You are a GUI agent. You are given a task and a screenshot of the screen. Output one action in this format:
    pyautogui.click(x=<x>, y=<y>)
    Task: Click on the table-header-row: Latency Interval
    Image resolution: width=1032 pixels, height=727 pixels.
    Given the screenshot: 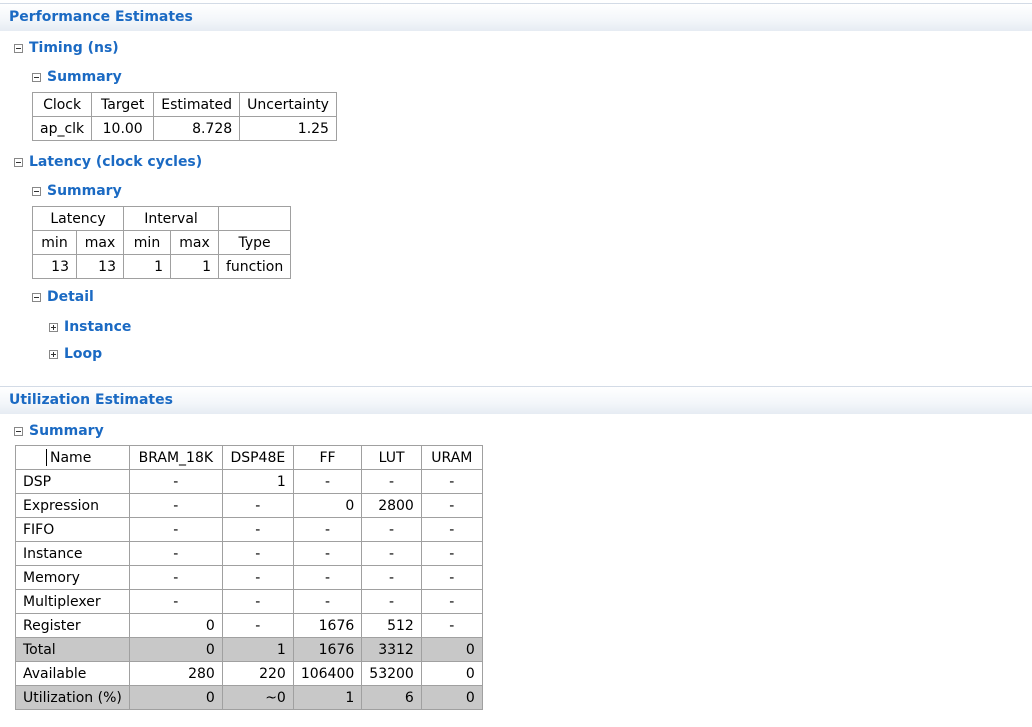 What is the action you would take?
    pyautogui.click(x=162, y=218)
    